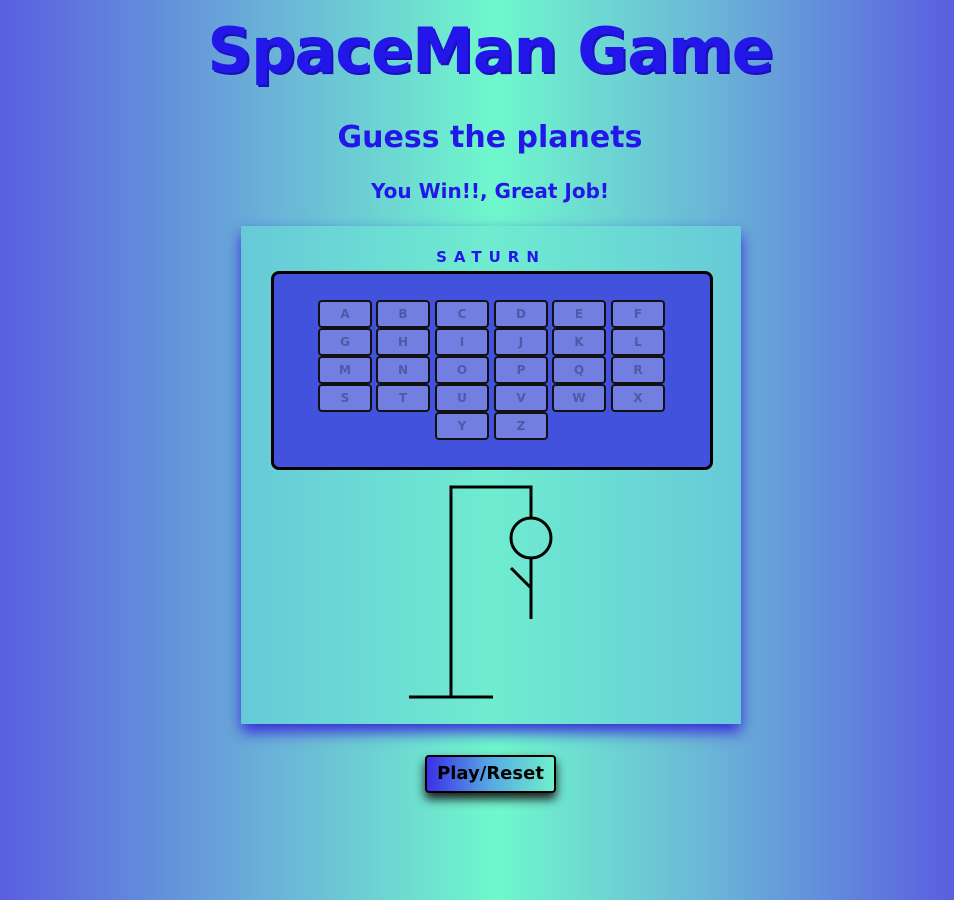 Image resolution: width=954 pixels, height=900 pixels. Describe the element at coordinates (490, 50) in the screenshot. I see `page-title: SpaceMan Game` at that location.